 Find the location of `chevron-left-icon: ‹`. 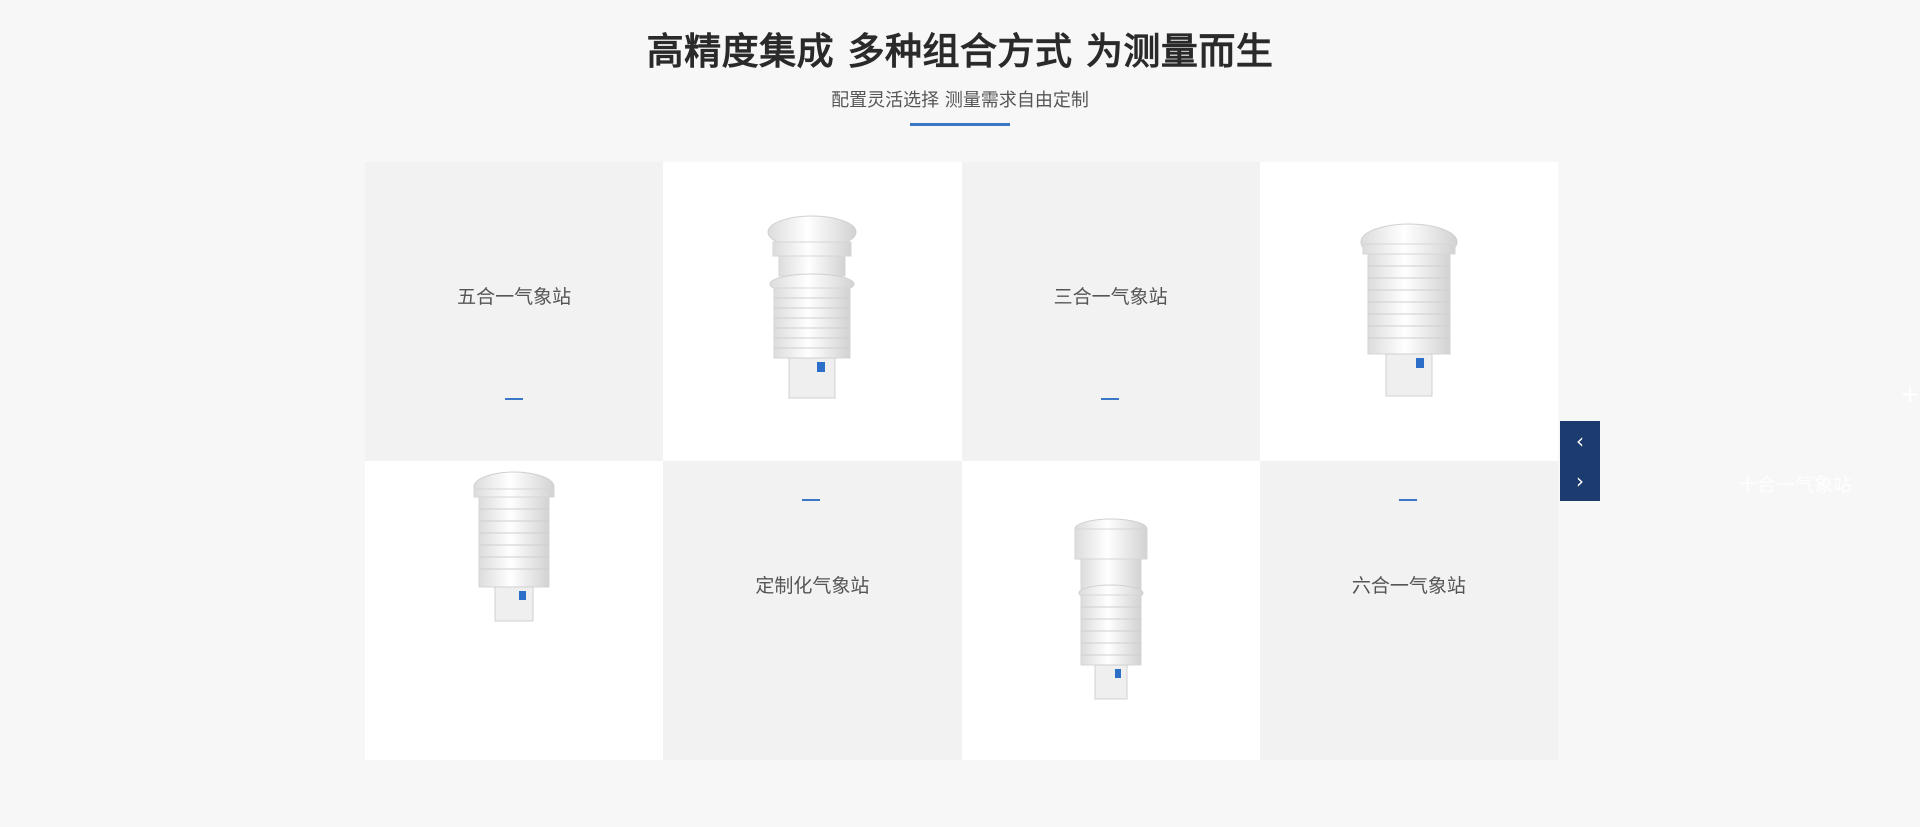

chevron-left-icon: ‹ is located at coordinates (1580, 441).